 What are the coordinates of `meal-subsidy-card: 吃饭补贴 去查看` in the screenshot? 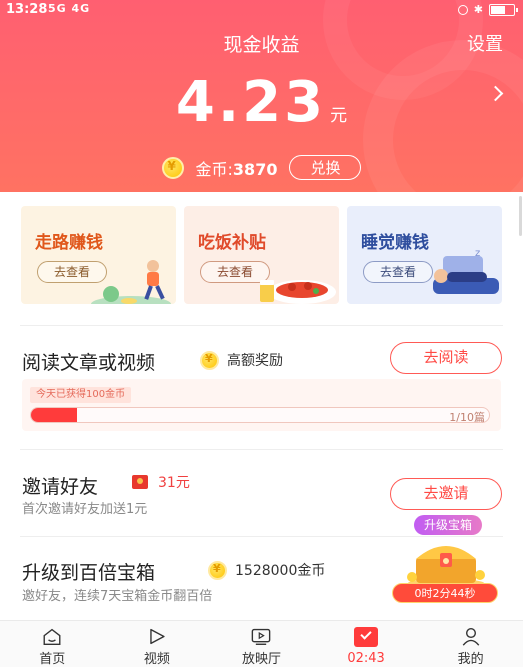 It's located at (261, 255).